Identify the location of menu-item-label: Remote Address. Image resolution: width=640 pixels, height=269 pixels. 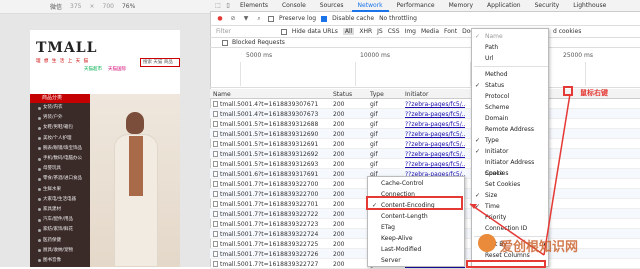
(509, 129).